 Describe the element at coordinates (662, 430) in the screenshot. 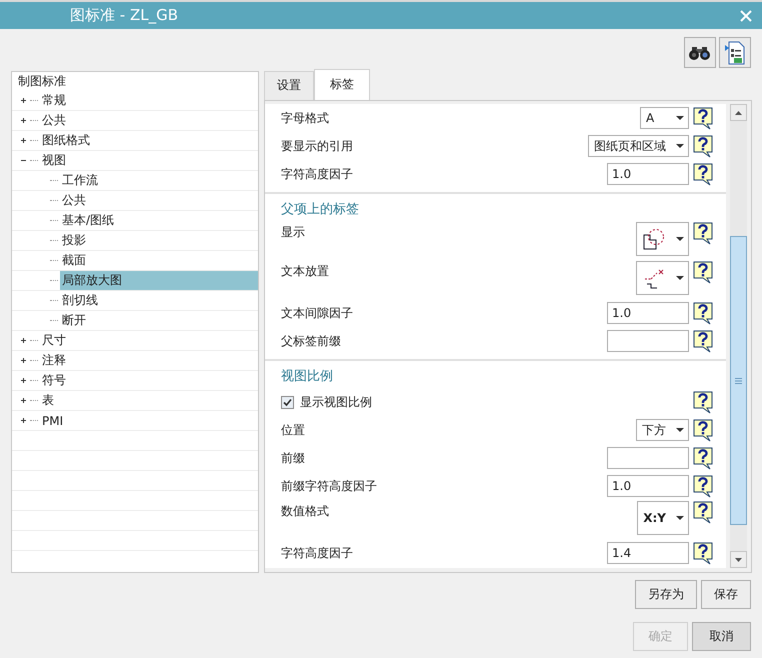

I see `dropdown: 下方` at that location.